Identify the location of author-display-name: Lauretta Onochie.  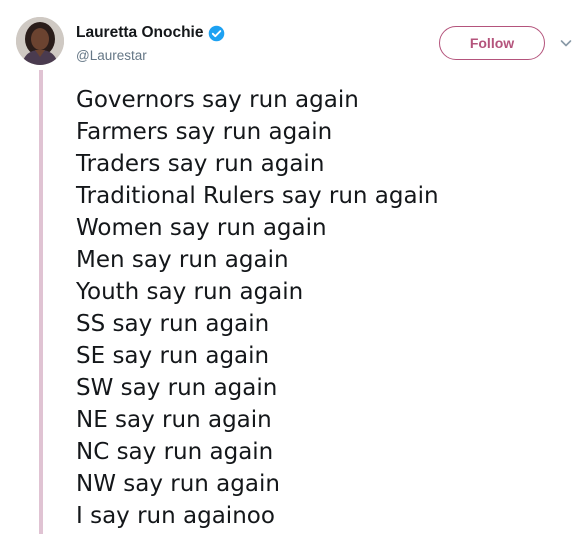
(150, 33).